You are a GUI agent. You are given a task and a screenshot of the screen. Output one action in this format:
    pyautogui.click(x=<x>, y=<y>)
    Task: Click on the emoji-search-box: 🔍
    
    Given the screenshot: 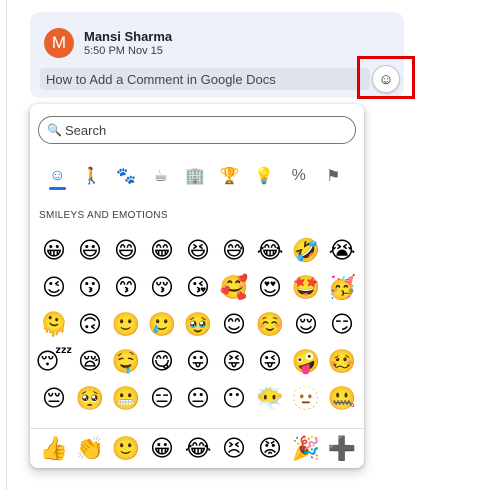 What is the action you would take?
    pyautogui.click(x=197, y=130)
    